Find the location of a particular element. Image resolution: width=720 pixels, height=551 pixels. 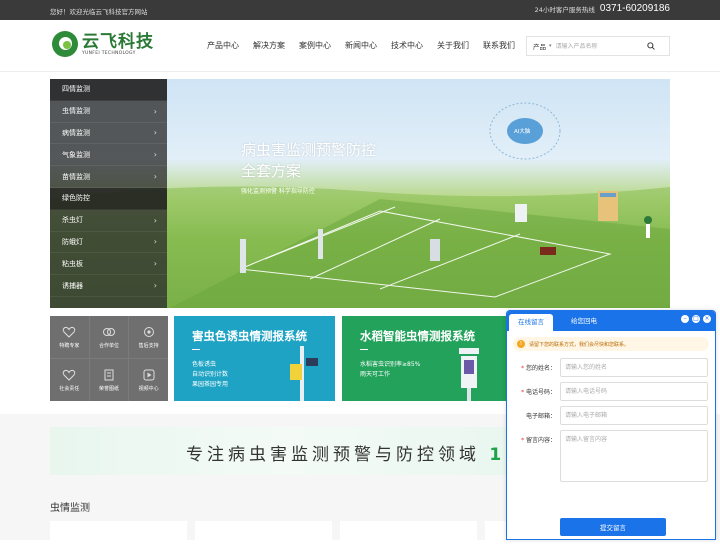

message-widget-header: 在线留言 给您回电 – □ × is located at coordinates (611, 321).